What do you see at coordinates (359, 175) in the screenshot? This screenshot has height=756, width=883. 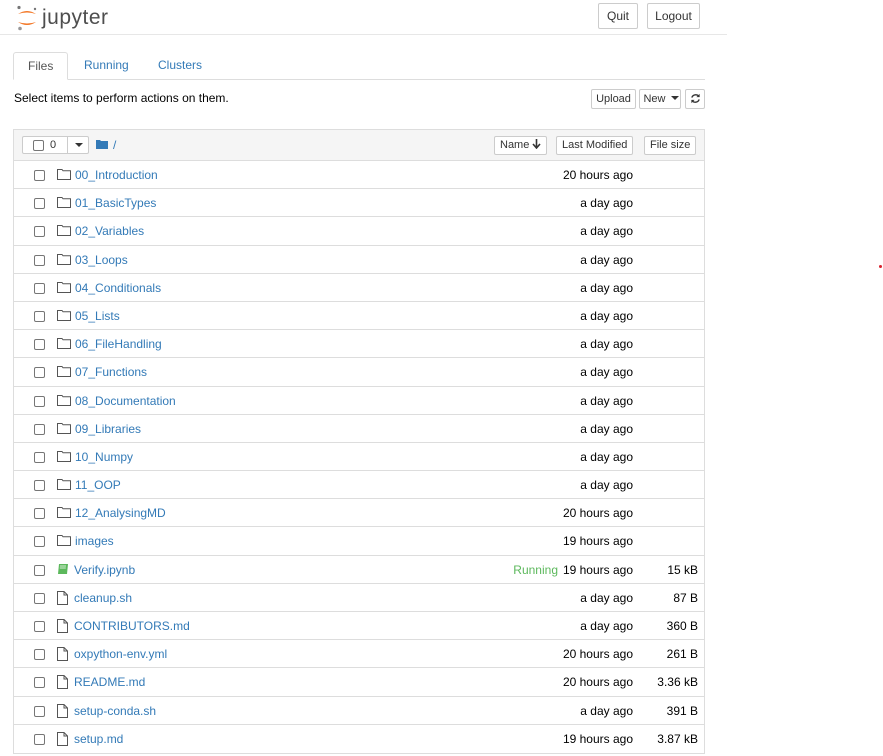 I see `list-item: 00_Introduction 20 hours ago` at bounding box center [359, 175].